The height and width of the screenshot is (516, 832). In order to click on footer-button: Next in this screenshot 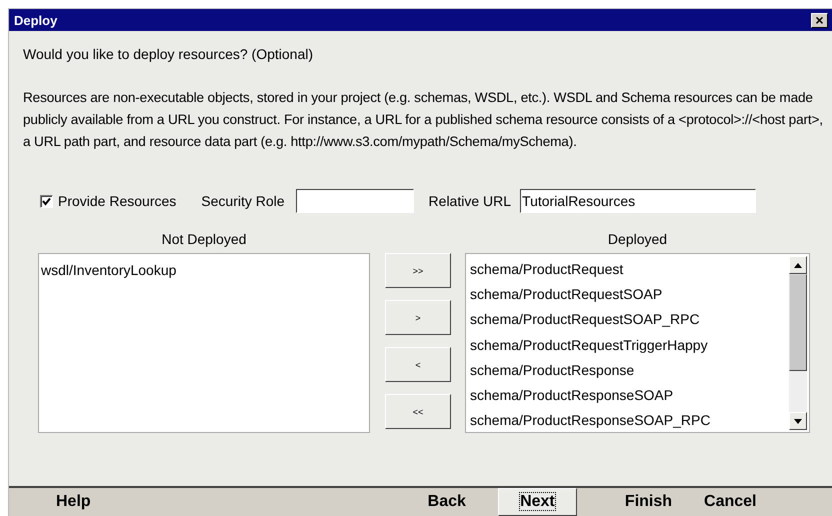, I will do `click(537, 502)`.